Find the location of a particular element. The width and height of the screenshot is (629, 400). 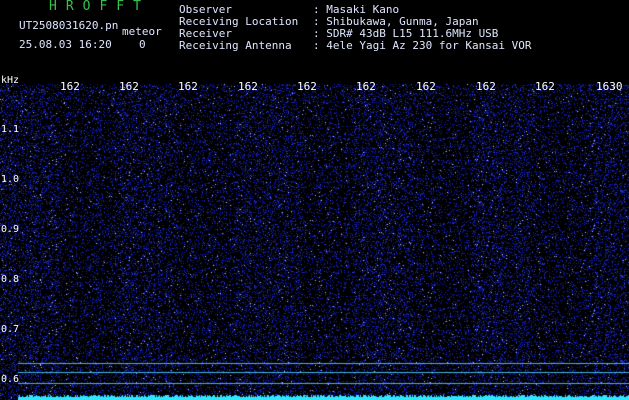

y-tick: 0.9 is located at coordinates (10, 229).